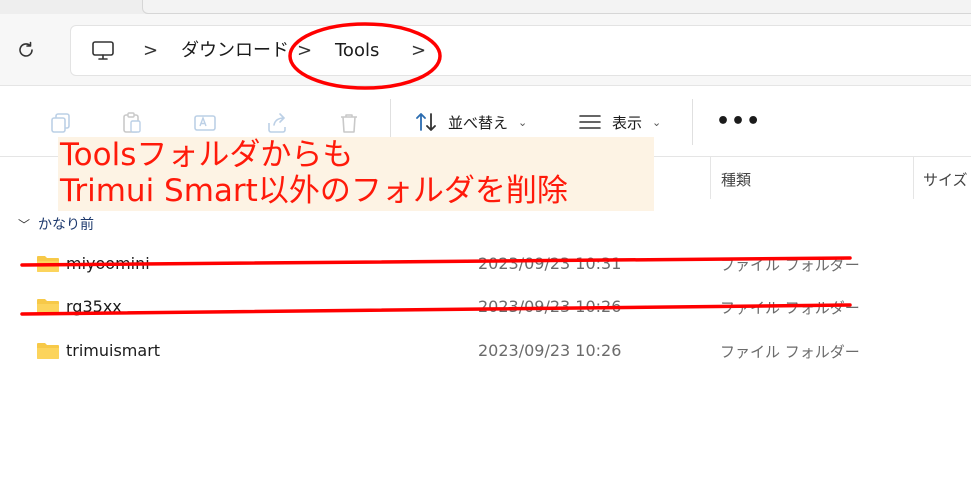 This screenshot has width=971, height=490. I want to click on file-row: miyoomini 2023/09/23 10:31 ファイル フォルダー, so click(485, 264).